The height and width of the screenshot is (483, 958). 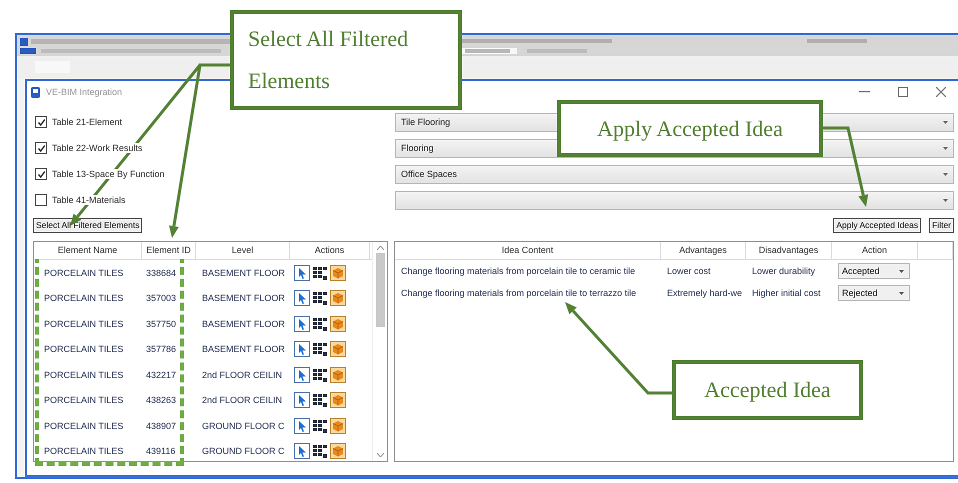 What do you see at coordinates (161, 298) in the screenshot?
I see `table-cell-text: 357003` at bounding box center [161, 298].